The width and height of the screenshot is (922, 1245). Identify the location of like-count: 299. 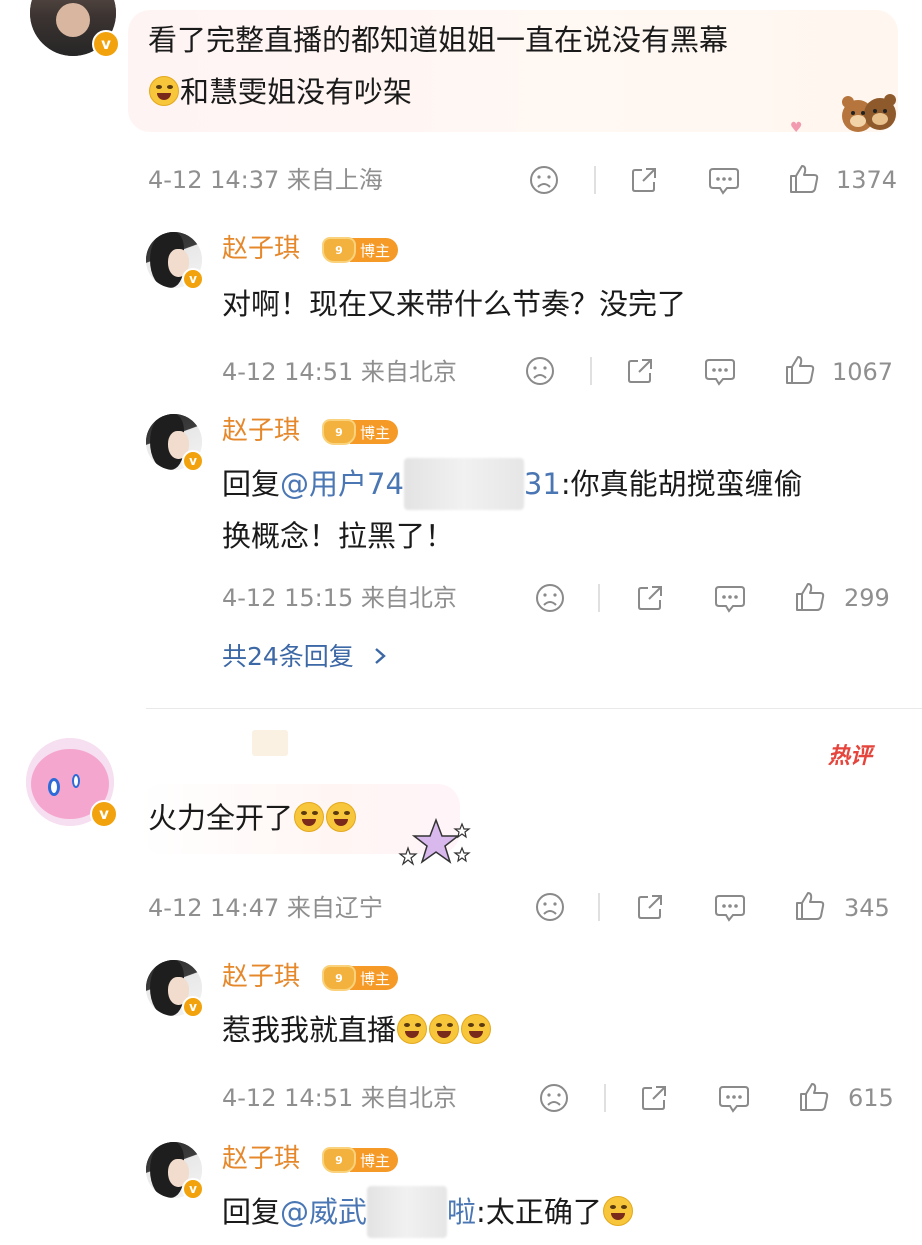
(867, 598).